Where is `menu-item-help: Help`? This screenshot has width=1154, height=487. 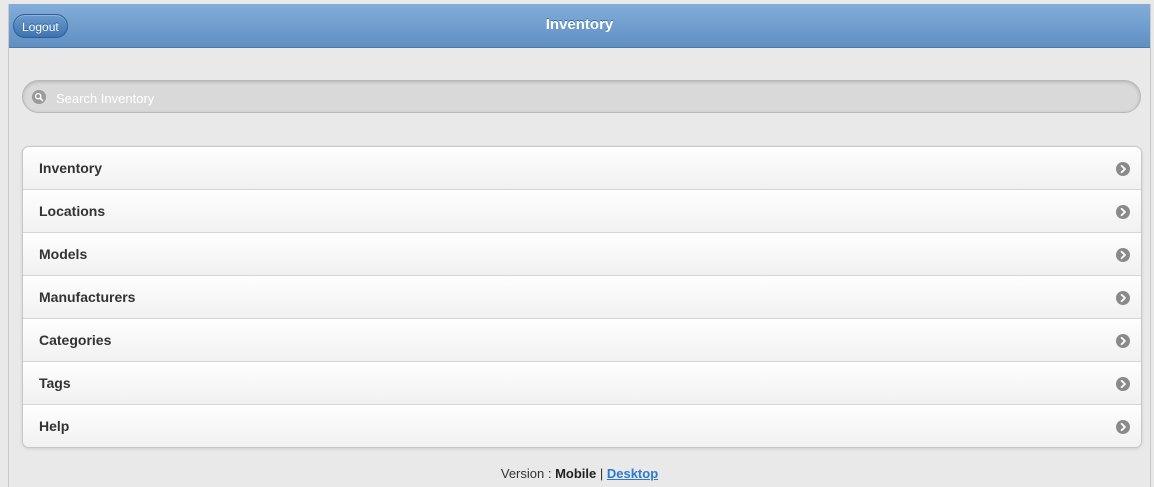 menu-item-help: Help is located at coordinates (582, 426).